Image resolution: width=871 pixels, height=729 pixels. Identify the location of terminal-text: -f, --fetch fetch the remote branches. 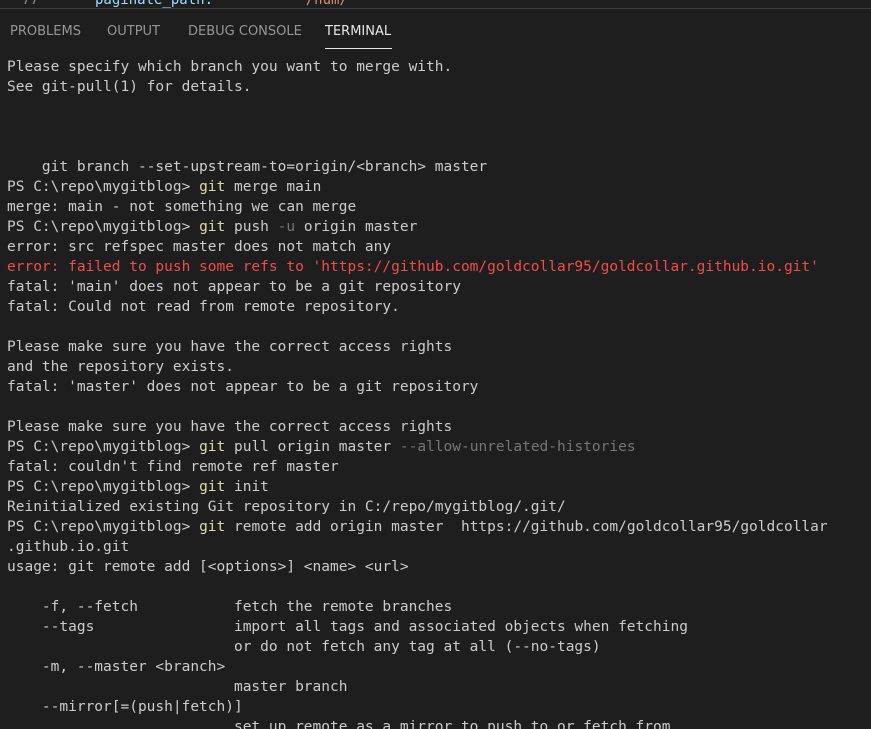
(230, 607).